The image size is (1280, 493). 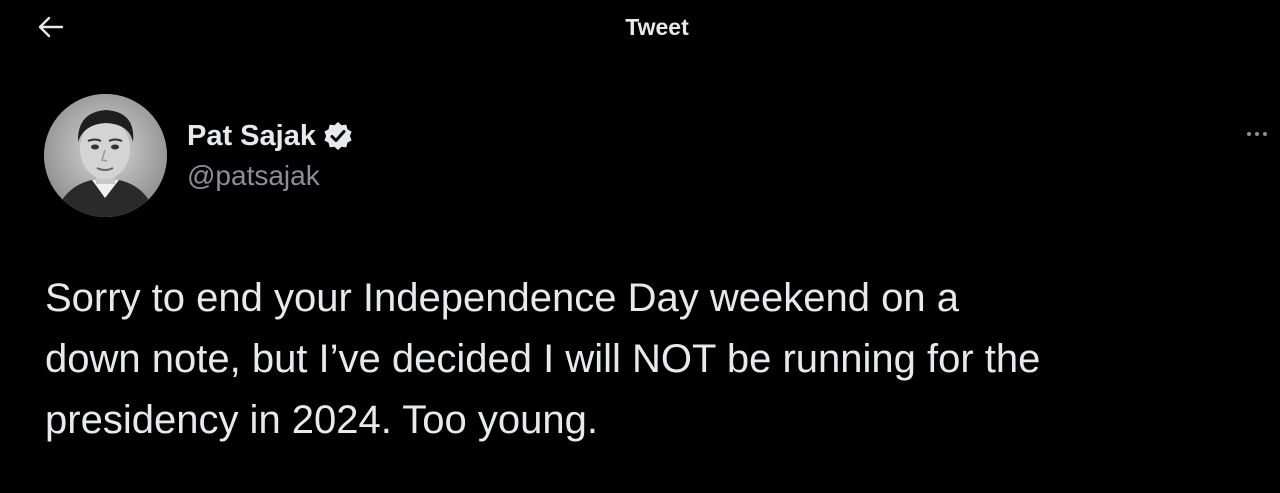 I want to click on page-title: Tweet, so click(x=657, y=27).